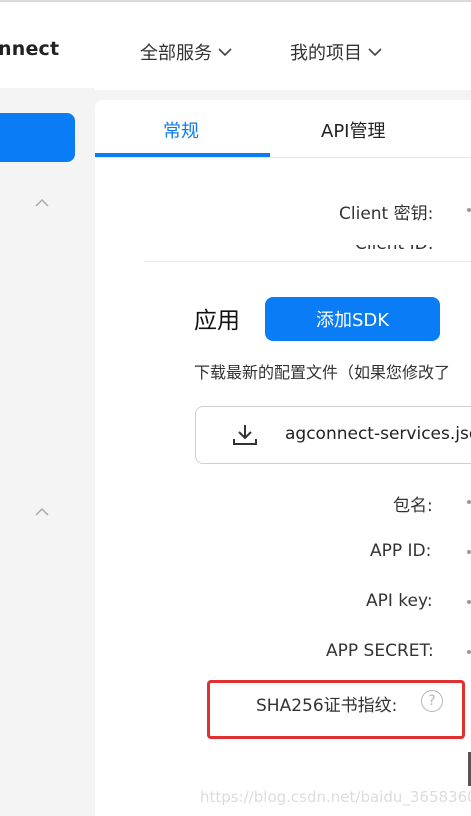 The image size is (471, 816). What do you see at coordinates (322, 372) in the screenshot?
I see `download-config-hint: 下载最新的配置文件（如果您修改了` at bounding box center [322, 372].